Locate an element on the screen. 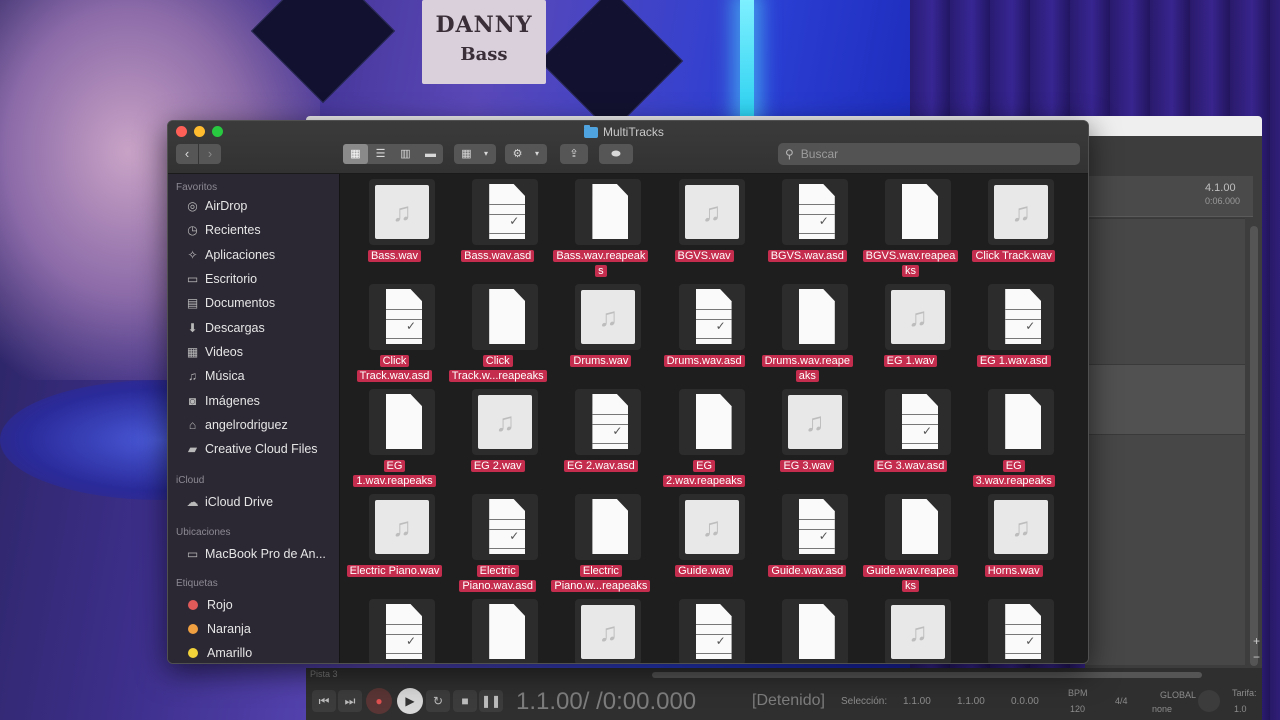 This screenshot has height=720, width=1280. close-button is located at coordinates (181, 131).